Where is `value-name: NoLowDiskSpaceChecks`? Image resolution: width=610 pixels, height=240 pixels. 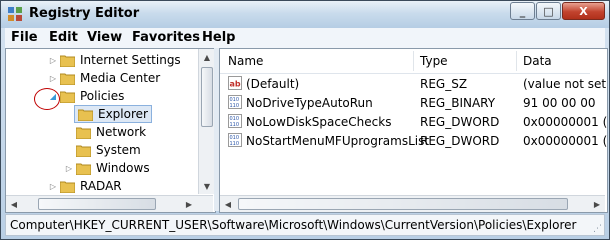 value-name: NoLowDiskSpaceChecks is located at coordinates (319, 122).